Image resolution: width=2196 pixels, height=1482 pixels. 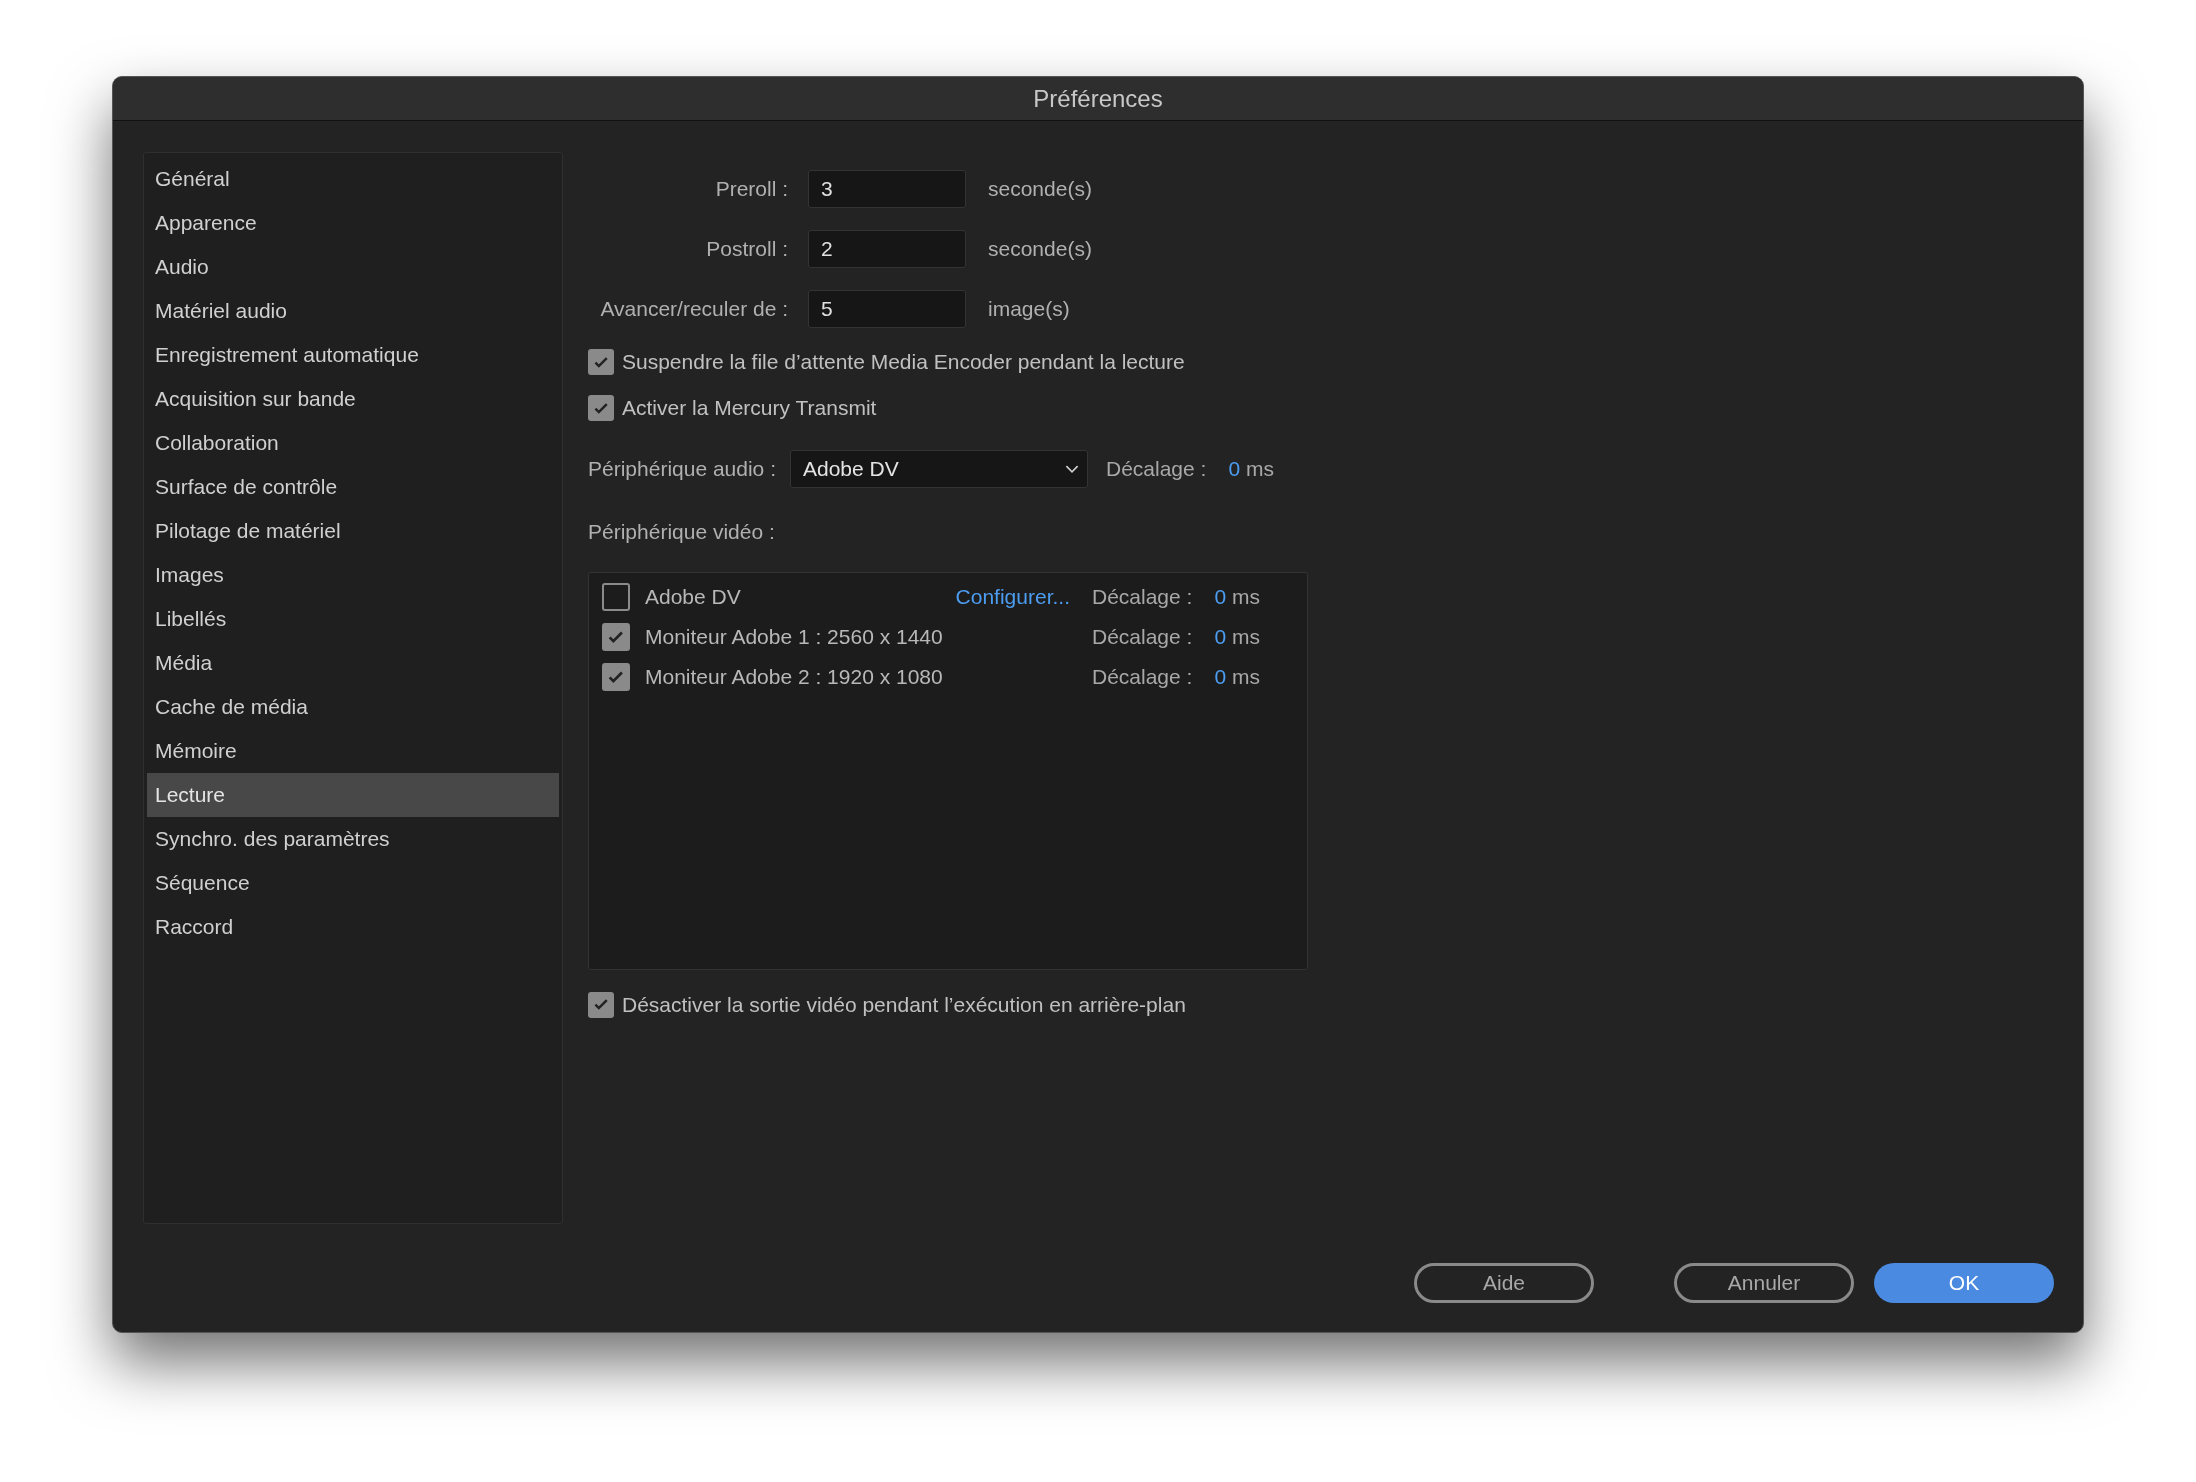 What do you see at coordinates (794, 676) in the screenshot?
I see `device-name: Moniteur Adobe 2 : 1920 x 1080` at bounding box center [794, 676].